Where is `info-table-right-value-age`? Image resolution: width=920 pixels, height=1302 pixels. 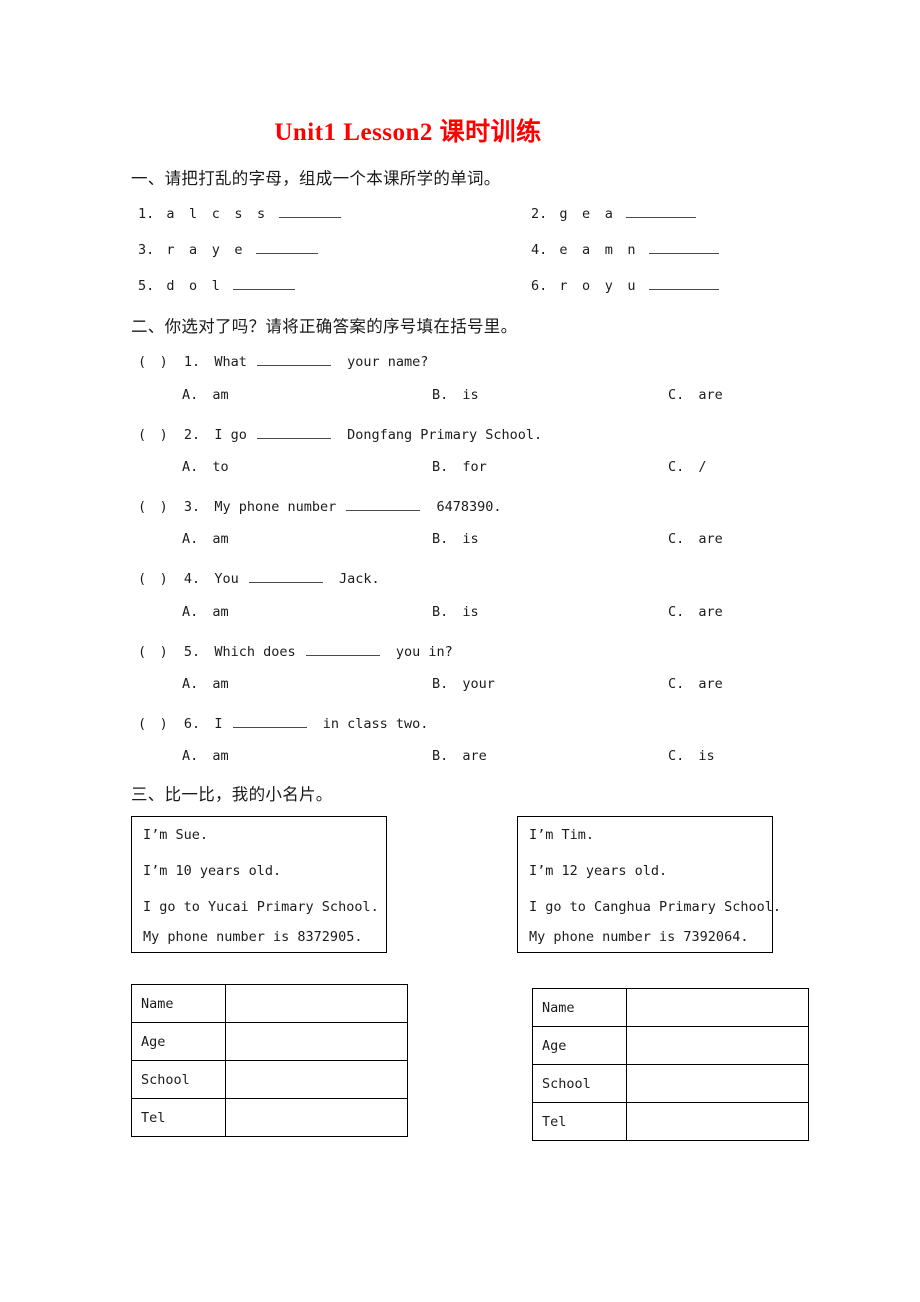 info-table-right-value-age is located at coordinates (717, 1045).